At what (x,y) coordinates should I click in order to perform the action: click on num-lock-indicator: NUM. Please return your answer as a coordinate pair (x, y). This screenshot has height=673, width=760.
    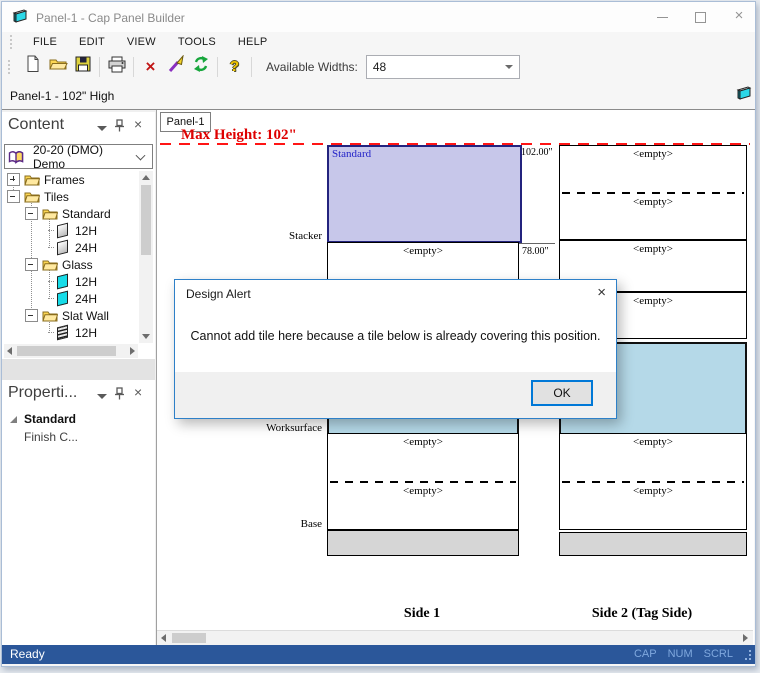
    Looking at the image, I should click on (680, 654).